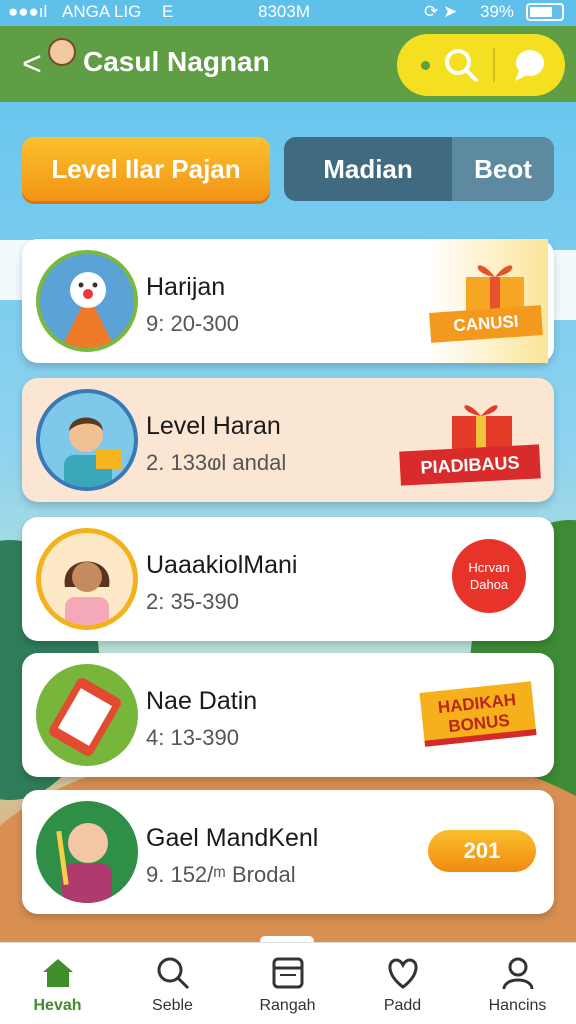  I want to click on chat-icon, so click(529, 65).